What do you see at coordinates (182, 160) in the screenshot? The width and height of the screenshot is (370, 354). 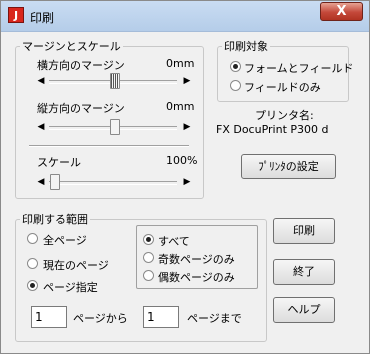 I see `scale-value: 100%` at bounding box center [182, 160].